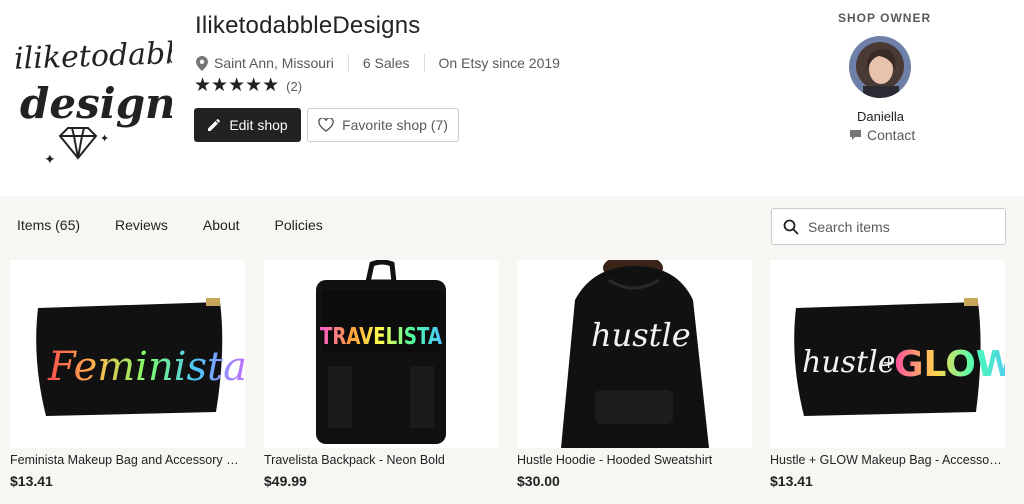 This screenshot has height=504, width=1024. I want to click on message-icon, so click(855, 135).